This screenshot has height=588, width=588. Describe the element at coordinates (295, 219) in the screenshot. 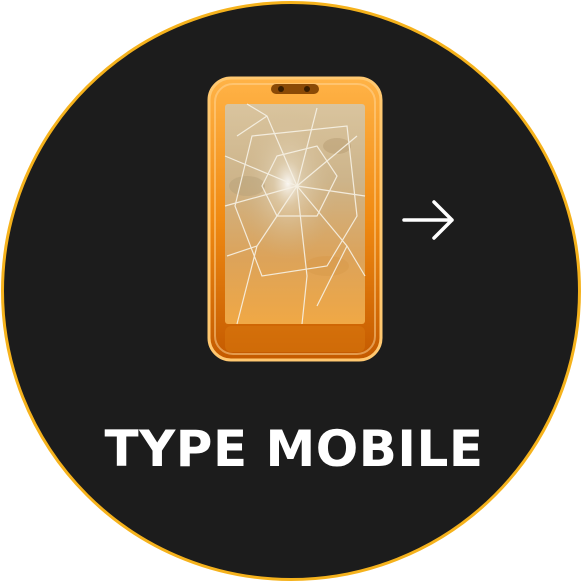

I see `cracked-phone-icon` at that location.